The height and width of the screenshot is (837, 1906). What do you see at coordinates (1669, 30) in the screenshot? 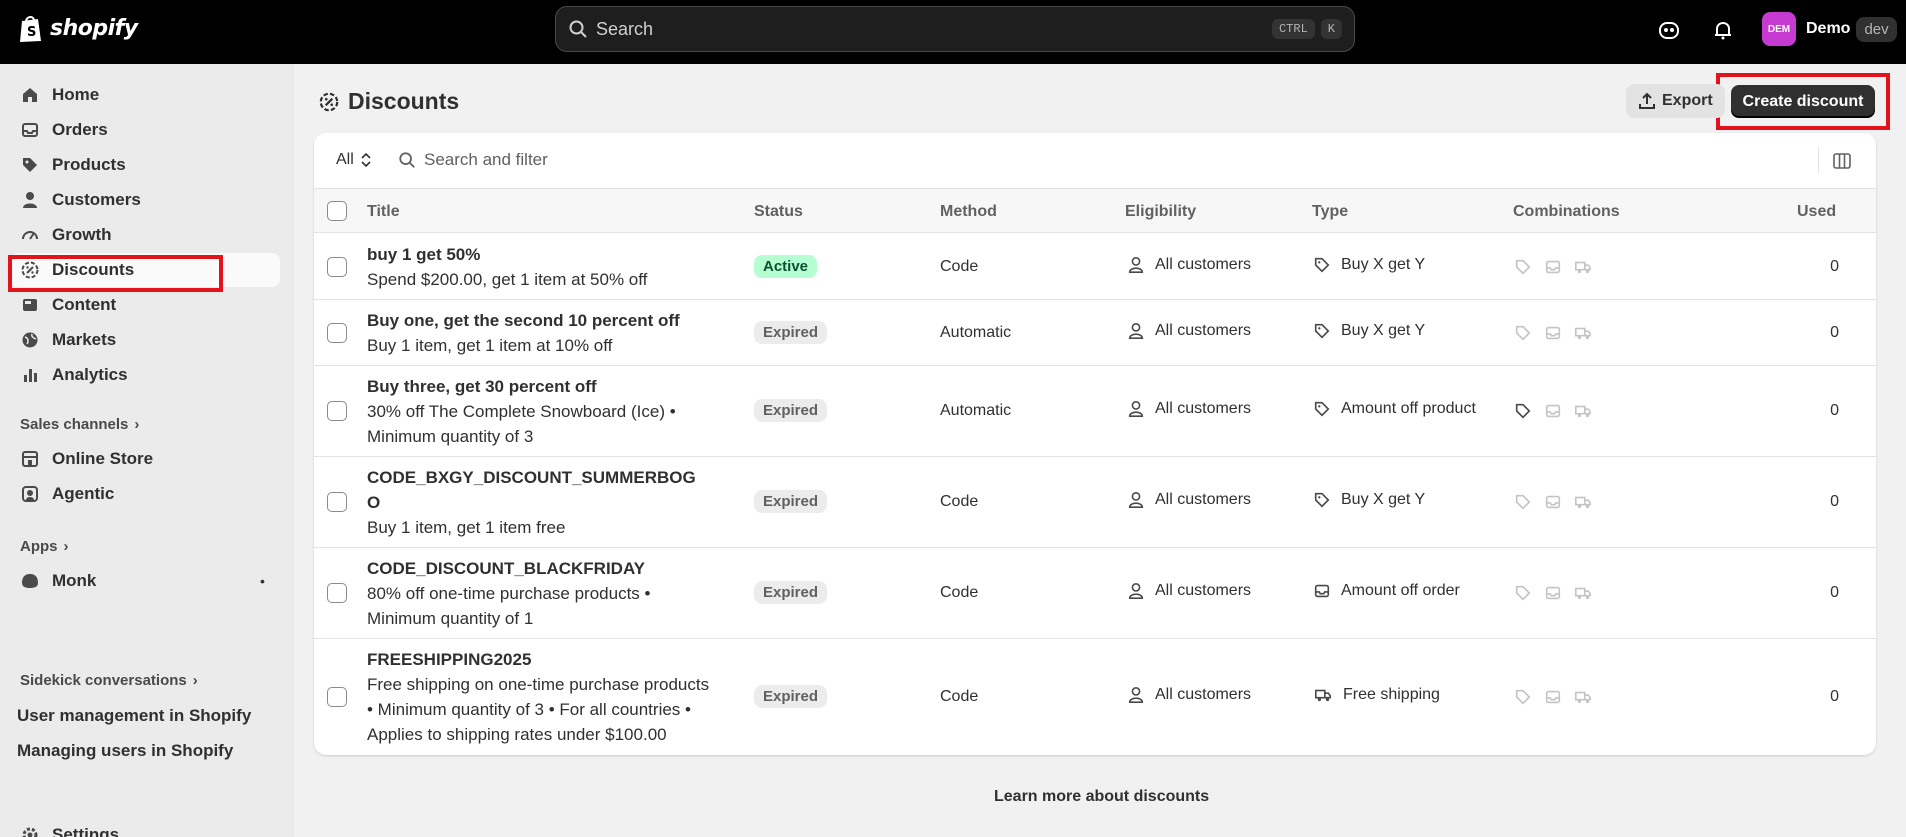
I see `sidekick-icon` at bounding box center [1669, 30].